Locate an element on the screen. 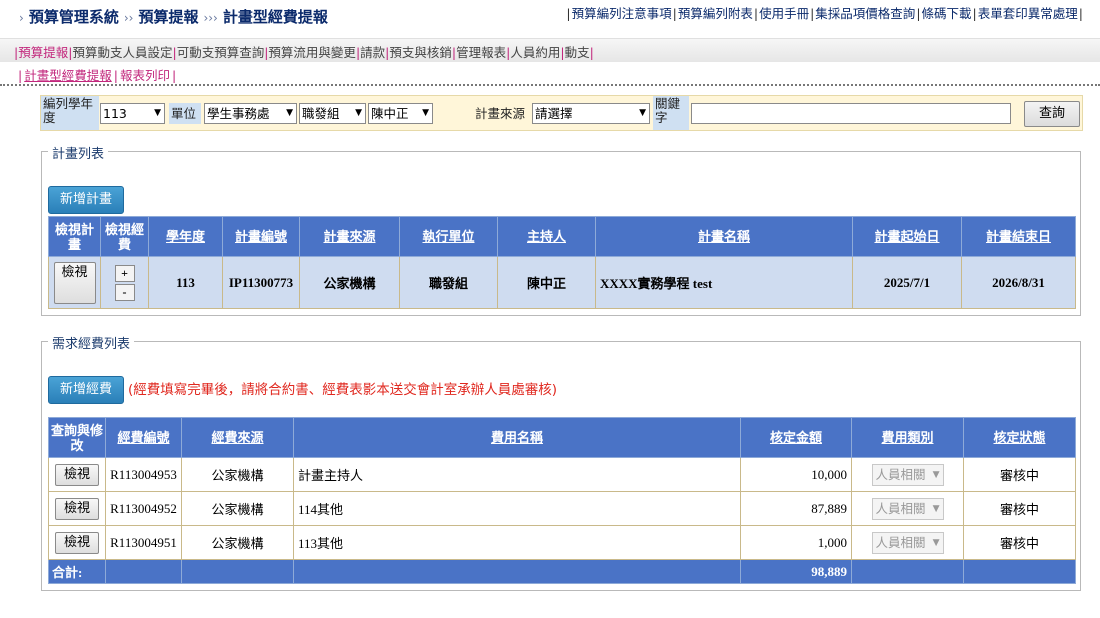 This screenshot has width=1100, height=618. year-label: 編列學年度 is located at coordinates (70, 113).